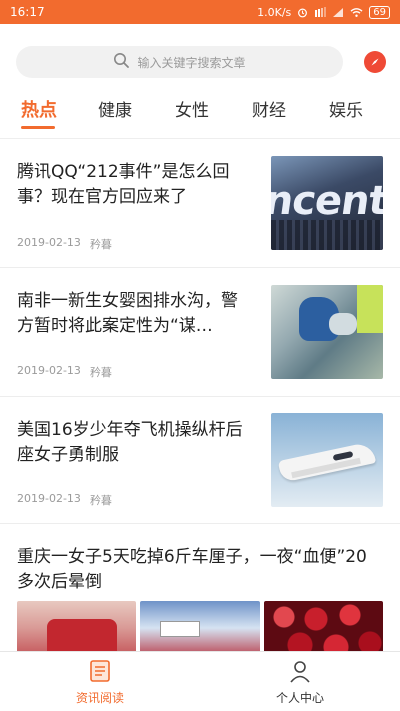 The width and height of the screenshot is (400, 711). What do you see at coordinates (100, 672) in the screenshot?
I see `news-icon` at bounding box center [100, 672].